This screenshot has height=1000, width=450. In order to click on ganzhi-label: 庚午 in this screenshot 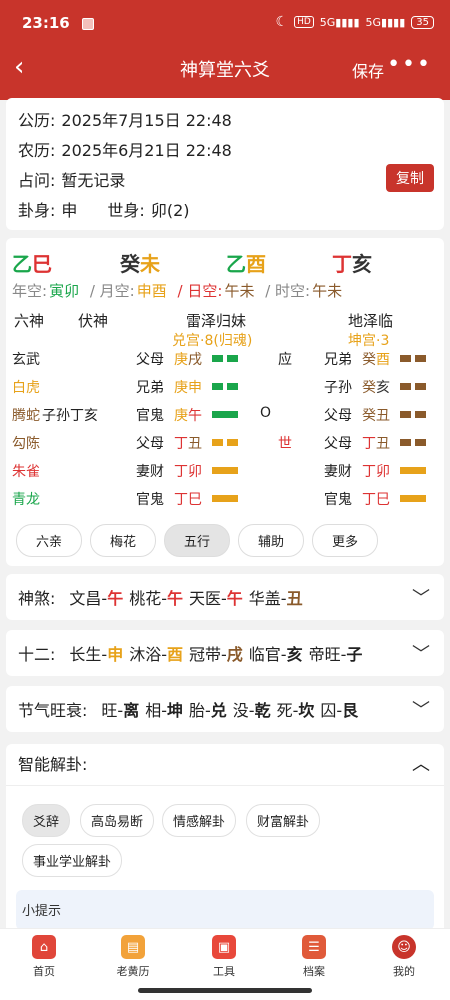, I will do `click(188, 416)`.